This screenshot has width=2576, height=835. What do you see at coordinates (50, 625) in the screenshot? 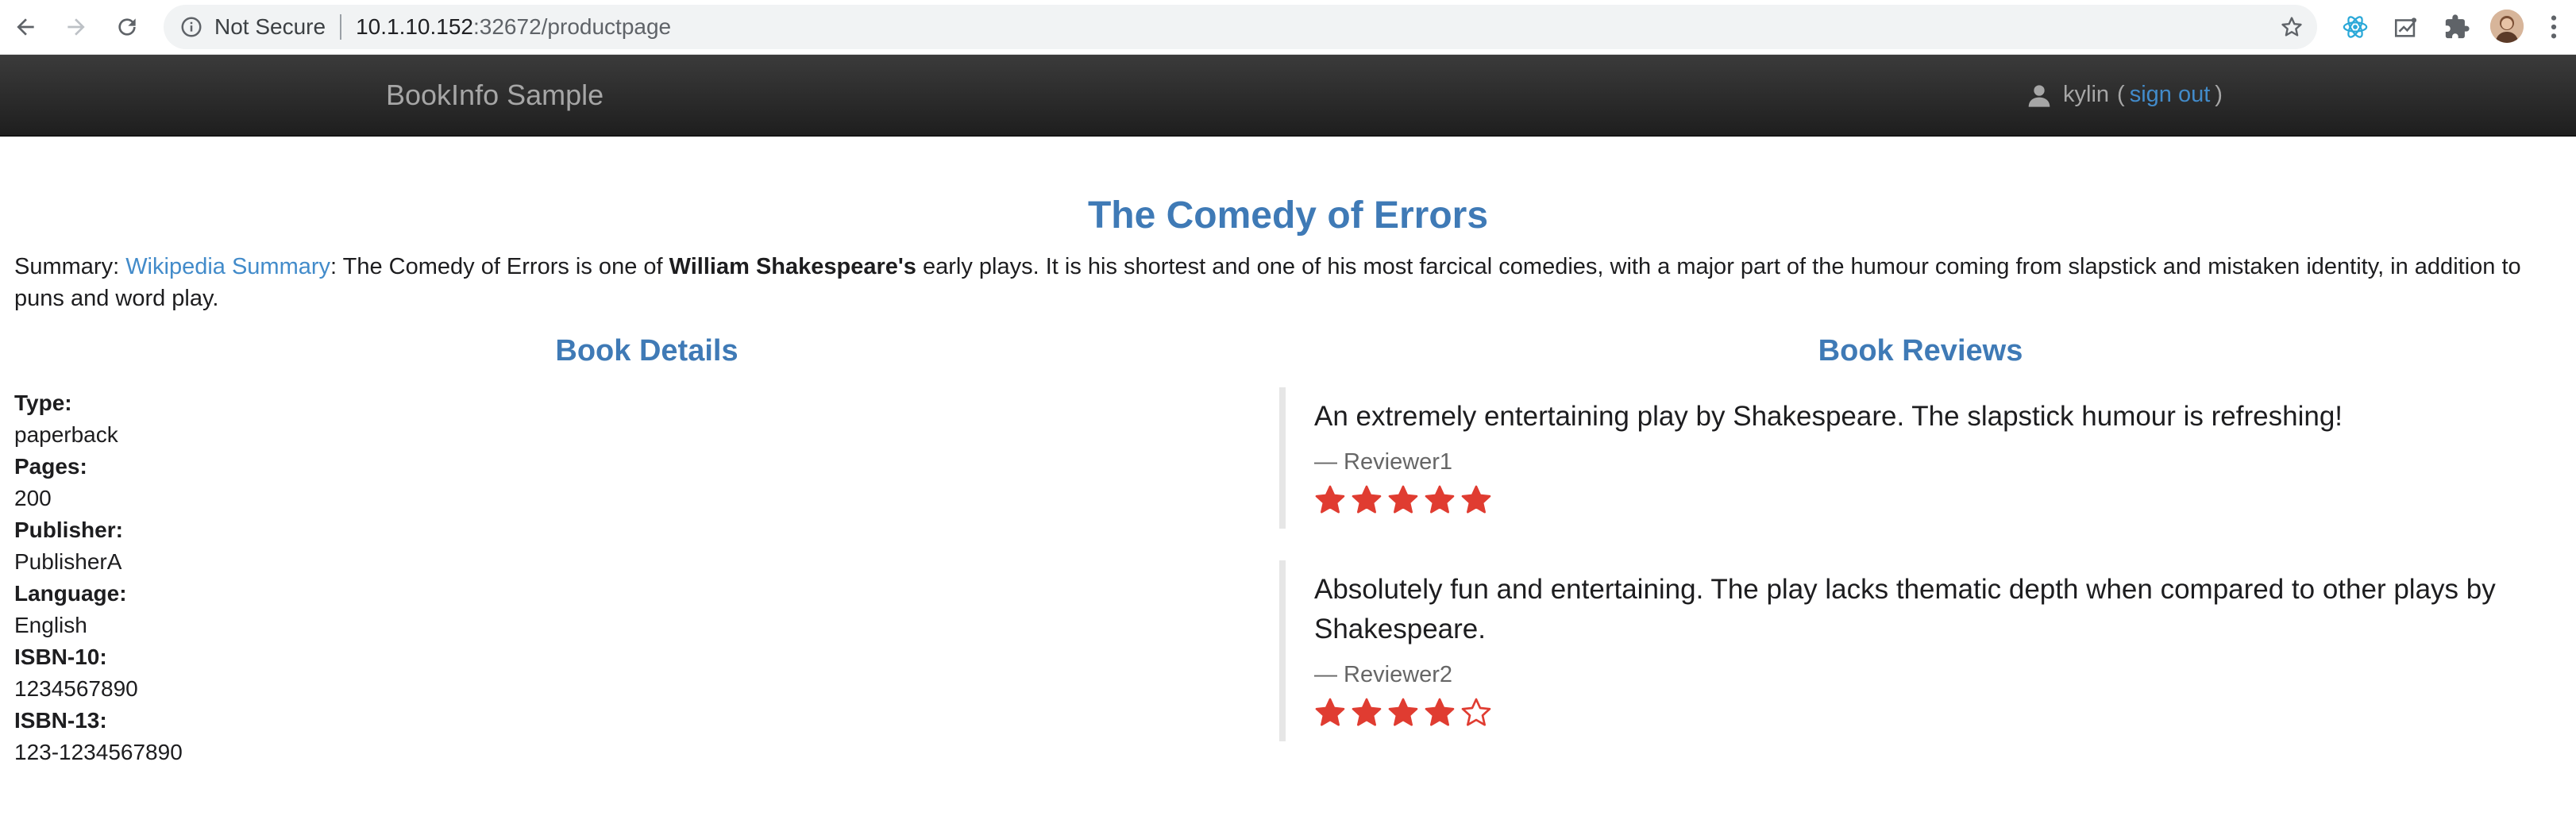
I see `detail-value-language: English` at bounding box center [50, 625].